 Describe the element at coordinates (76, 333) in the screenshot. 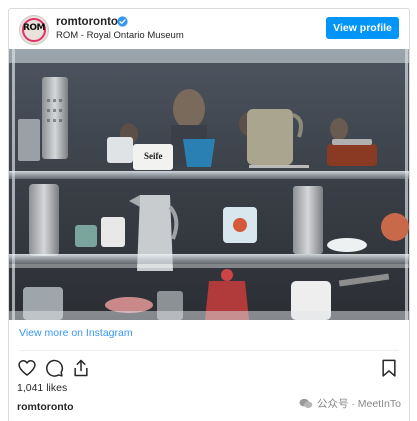

I see `view-more-on-instagram-link: View more on Instagram` at that location.